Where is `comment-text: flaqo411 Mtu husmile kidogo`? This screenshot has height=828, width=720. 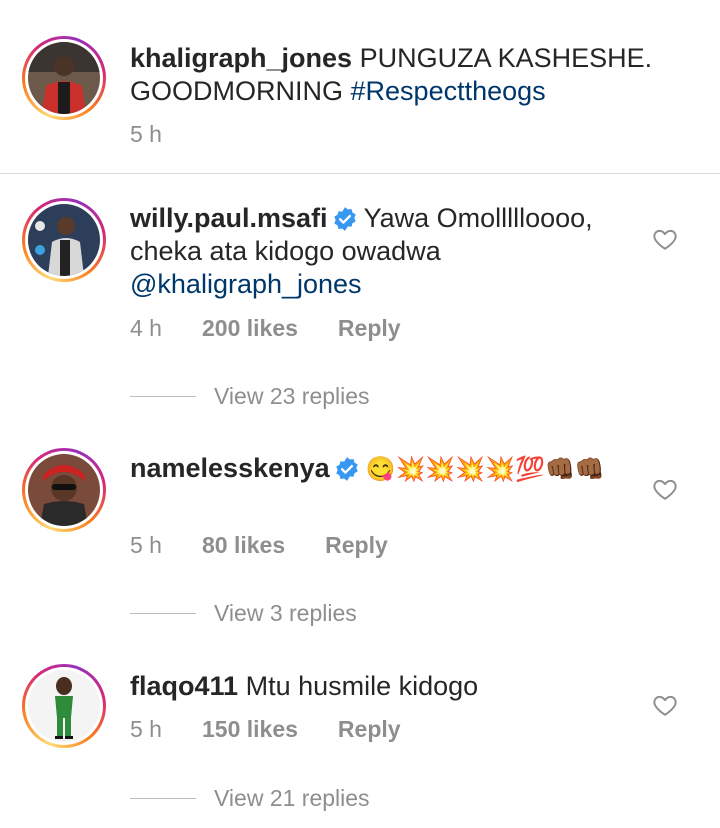 comment-text: flaqo411 Mtu husmile kidogo is located at coordinates (390, 686).